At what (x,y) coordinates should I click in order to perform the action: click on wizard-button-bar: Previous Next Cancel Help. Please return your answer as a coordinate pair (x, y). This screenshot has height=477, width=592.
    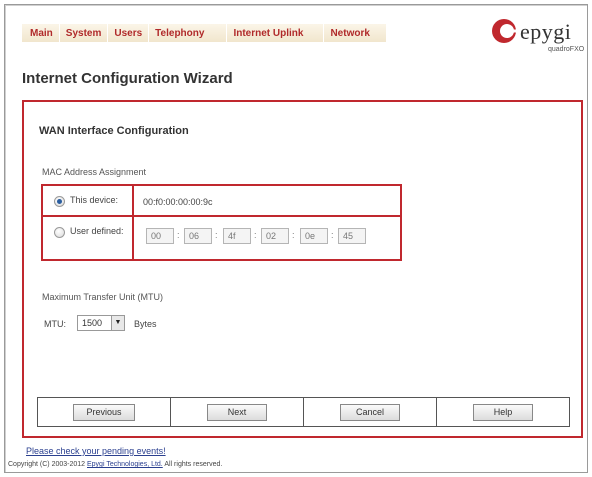
    Looking at the image, I should click on (303, 412).